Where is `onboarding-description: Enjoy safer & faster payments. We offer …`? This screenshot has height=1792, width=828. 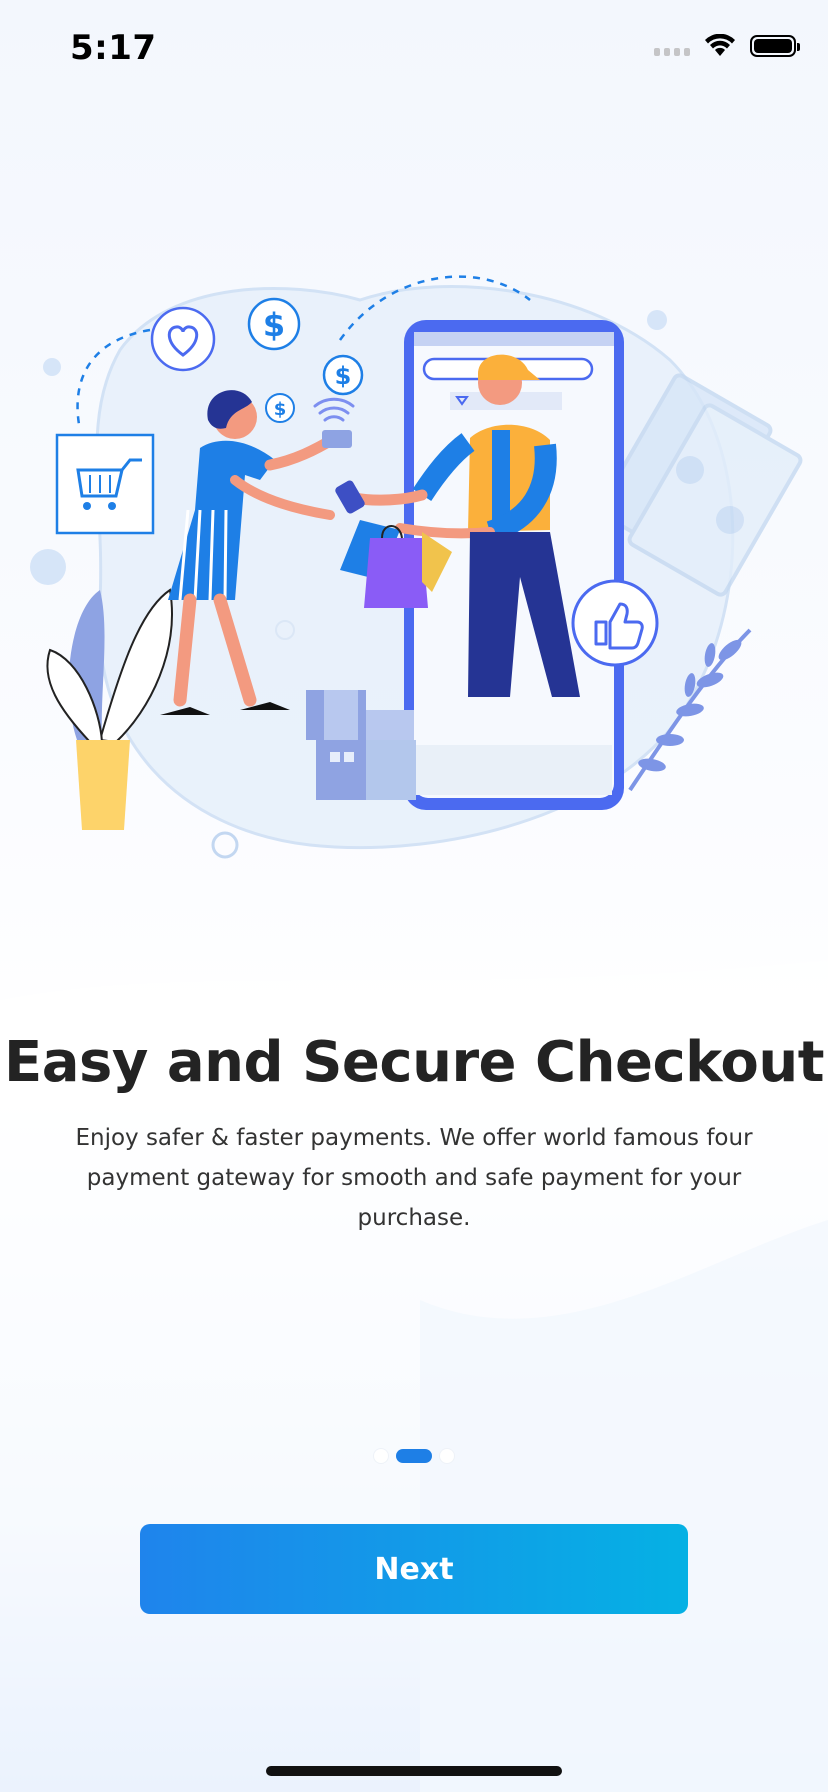 onboarding-description: Enjoy safer & faster payments. We offer … is located at coordinates (414, 1178).